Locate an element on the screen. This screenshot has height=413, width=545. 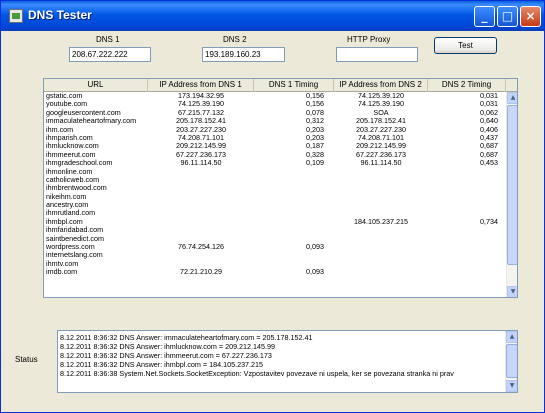
cell-url: youtube.com is located at coordinates (67, 104).